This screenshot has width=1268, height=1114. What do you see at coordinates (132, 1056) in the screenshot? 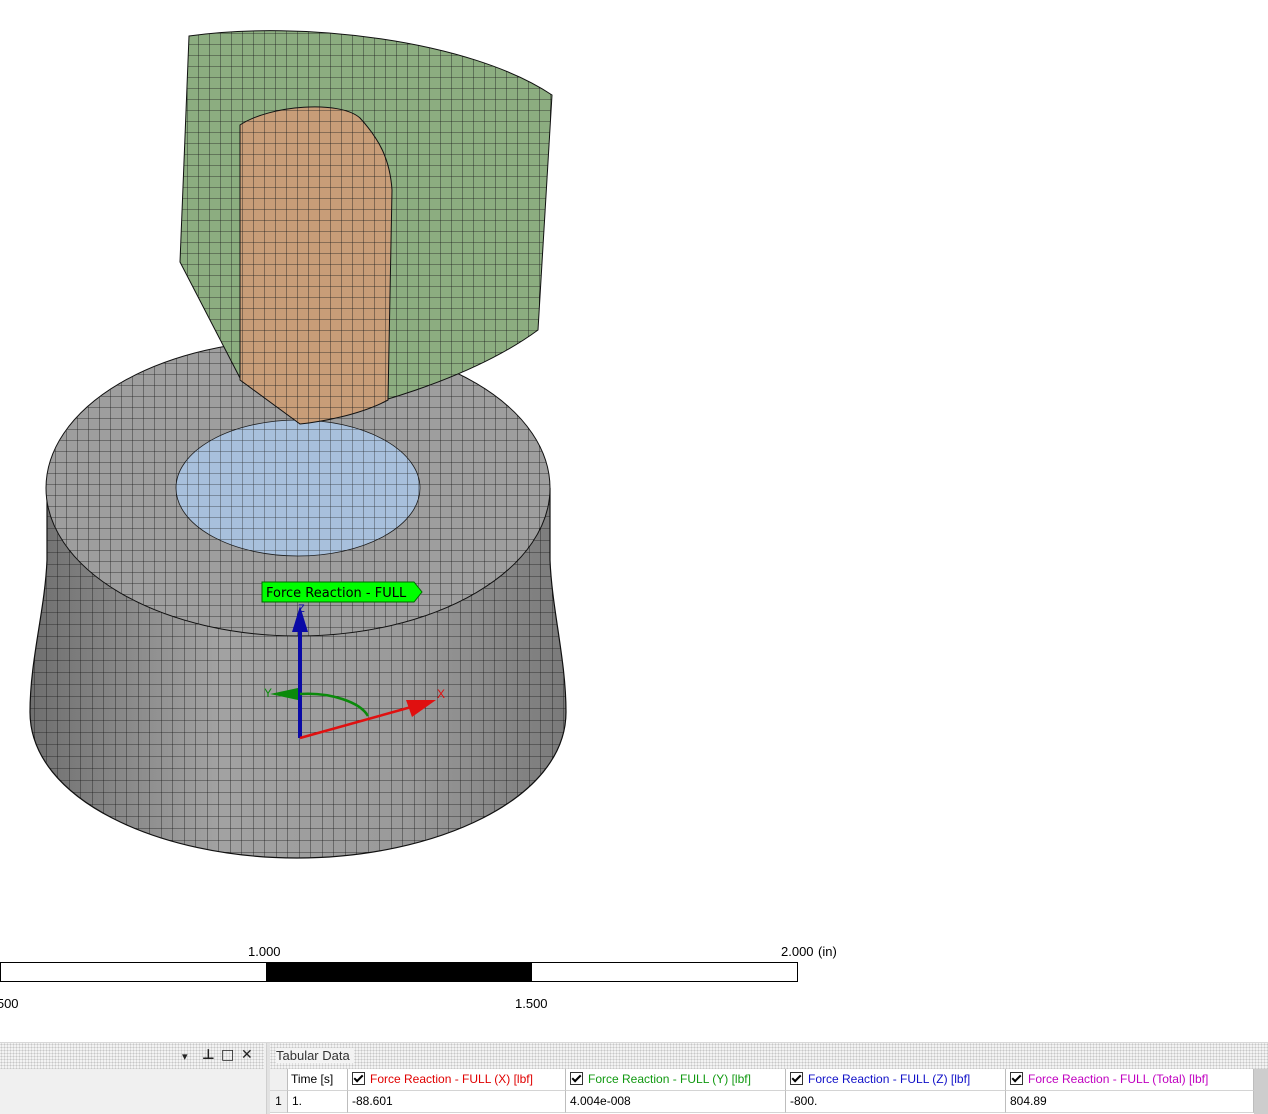
I see `graph-pane-header: ▾ ⊥ □ ✕` at bounding box center [132, 1056].